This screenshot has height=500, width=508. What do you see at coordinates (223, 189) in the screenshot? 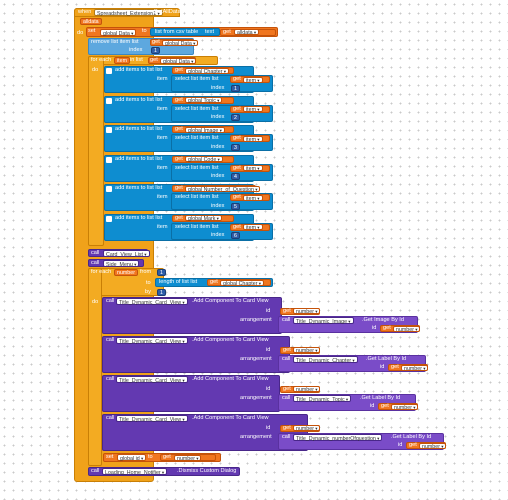
I see `add-list-var: global Number_of_Question` at bounding box center [223, 189].